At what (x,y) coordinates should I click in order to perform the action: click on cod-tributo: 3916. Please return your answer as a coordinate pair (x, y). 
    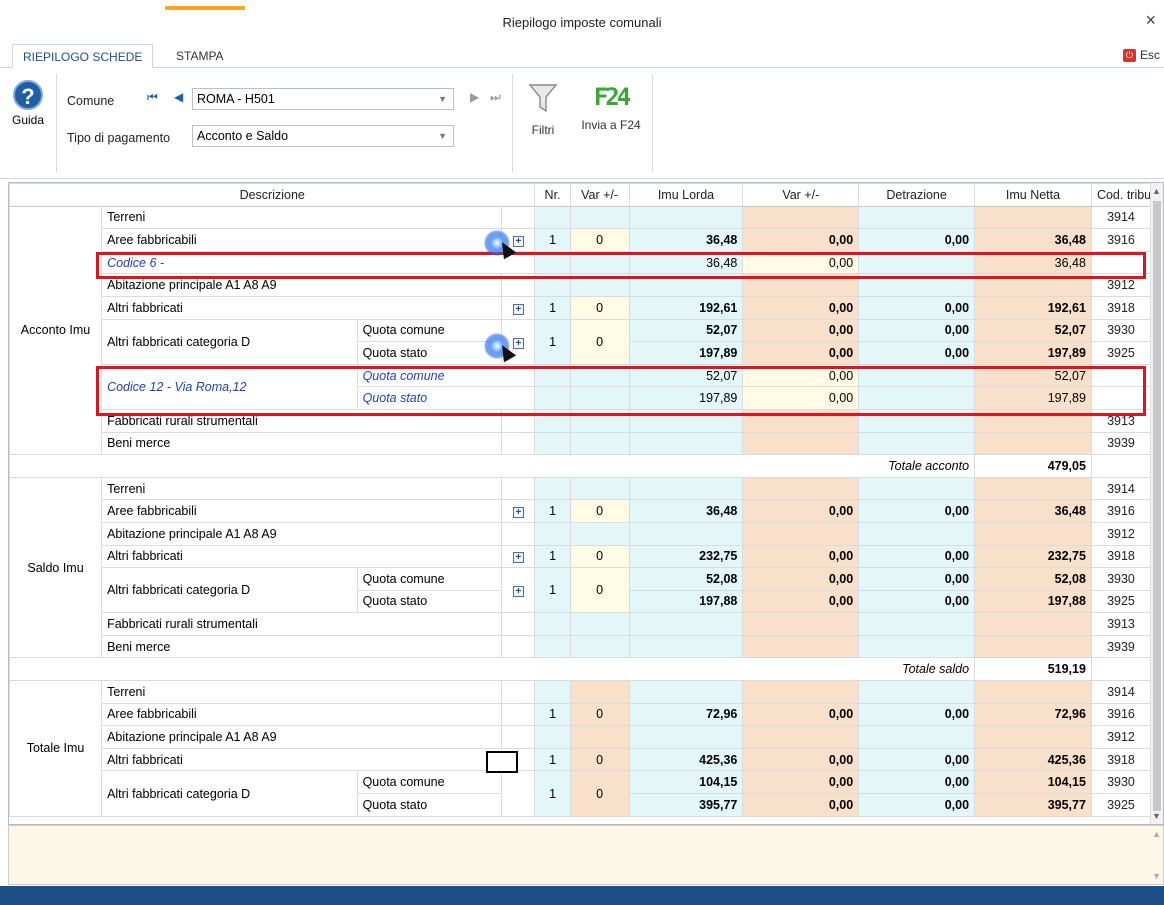
    Looking at the image, I should click on (1121, 240).